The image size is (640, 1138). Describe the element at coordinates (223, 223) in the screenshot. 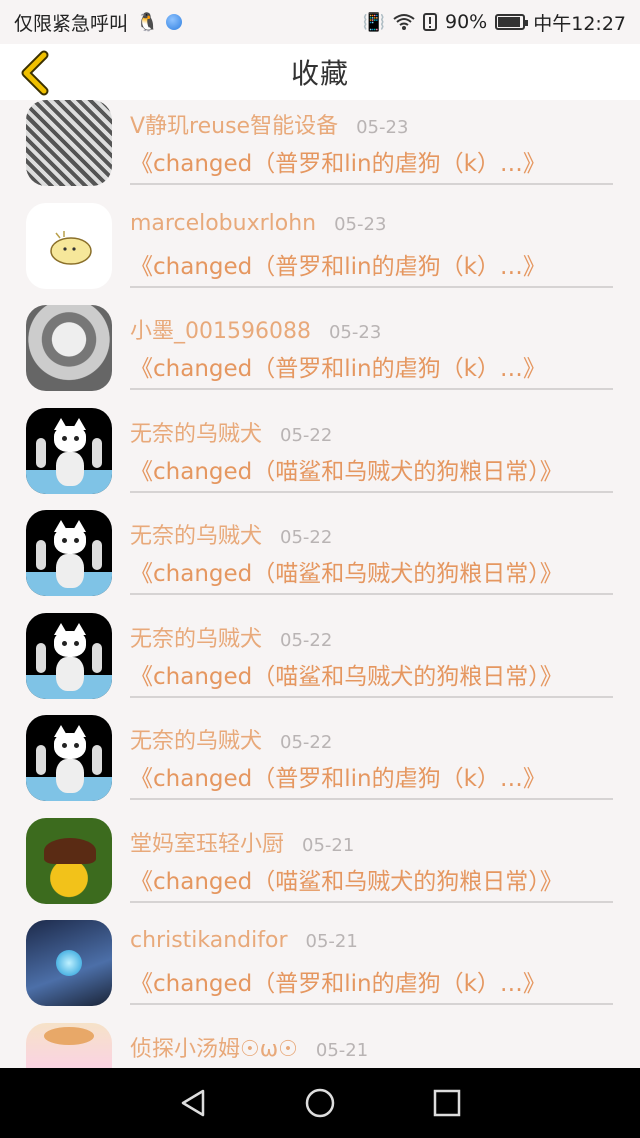

I see `item-username: marcelobuxrlohn` at that location.